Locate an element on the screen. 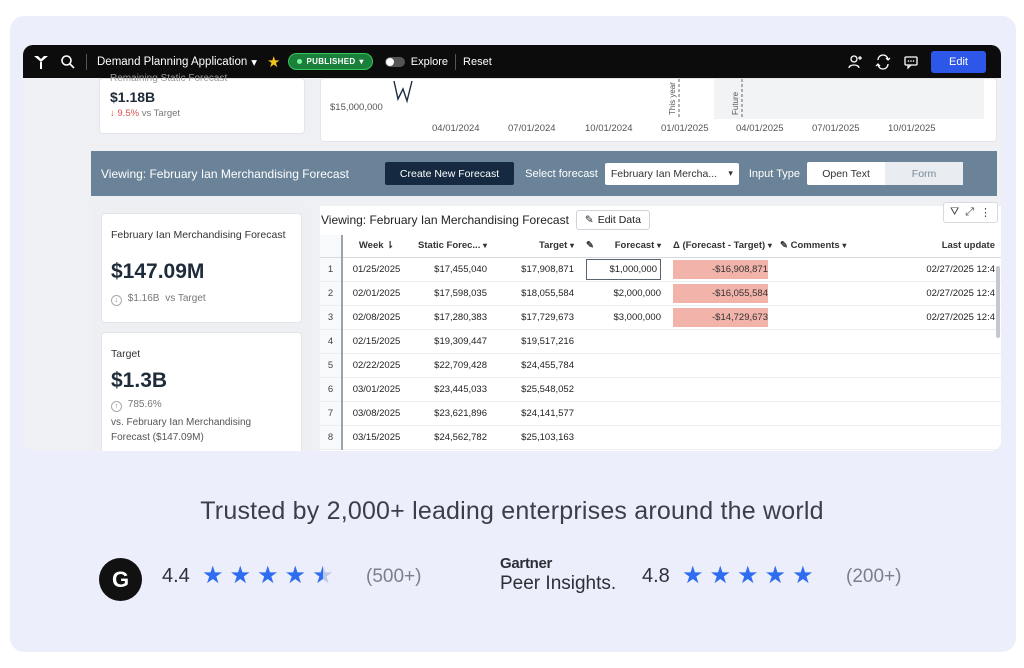 This screenshot has width=1024, height=668. cell-week: 03/15/2025 is located at coordinates (376, 437).